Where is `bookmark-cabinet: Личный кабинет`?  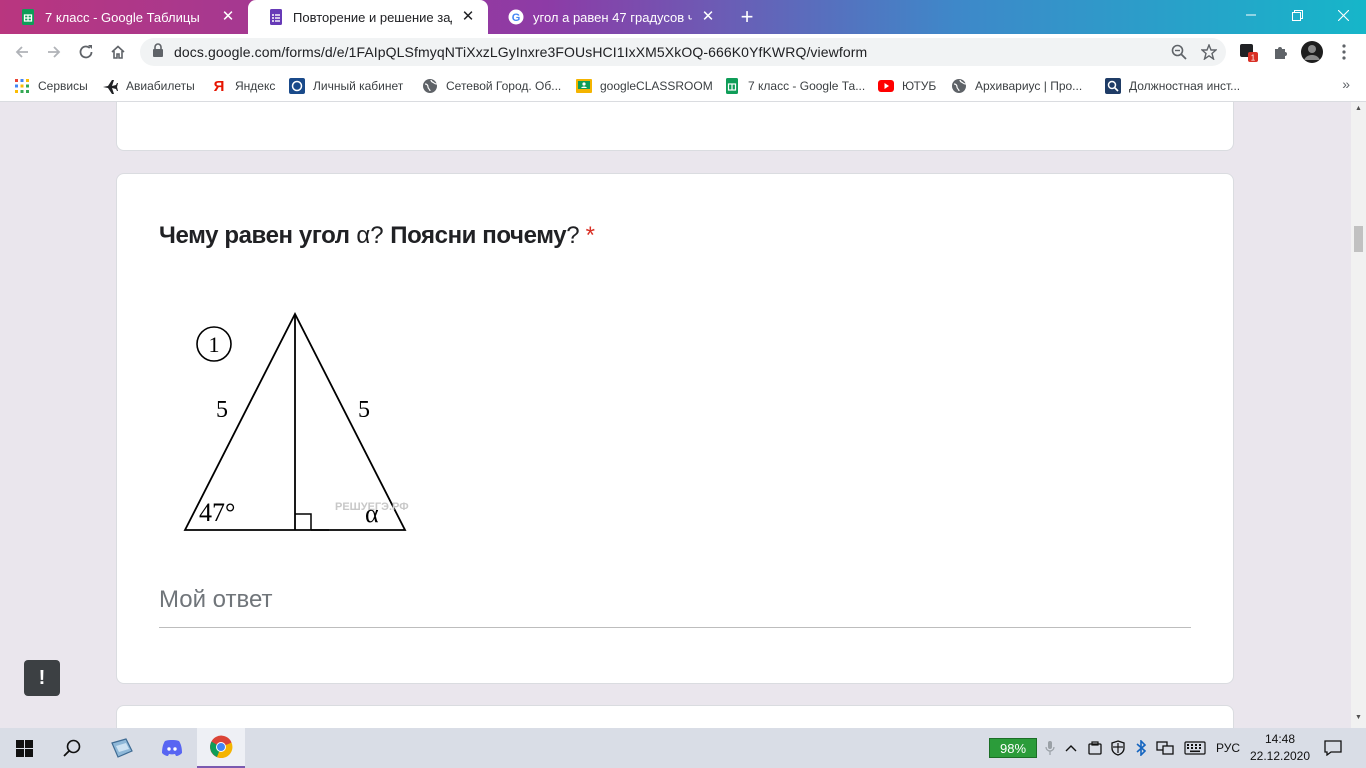 bookmark-cabinet: Личный кабинет is located at coordinates (346, 86).